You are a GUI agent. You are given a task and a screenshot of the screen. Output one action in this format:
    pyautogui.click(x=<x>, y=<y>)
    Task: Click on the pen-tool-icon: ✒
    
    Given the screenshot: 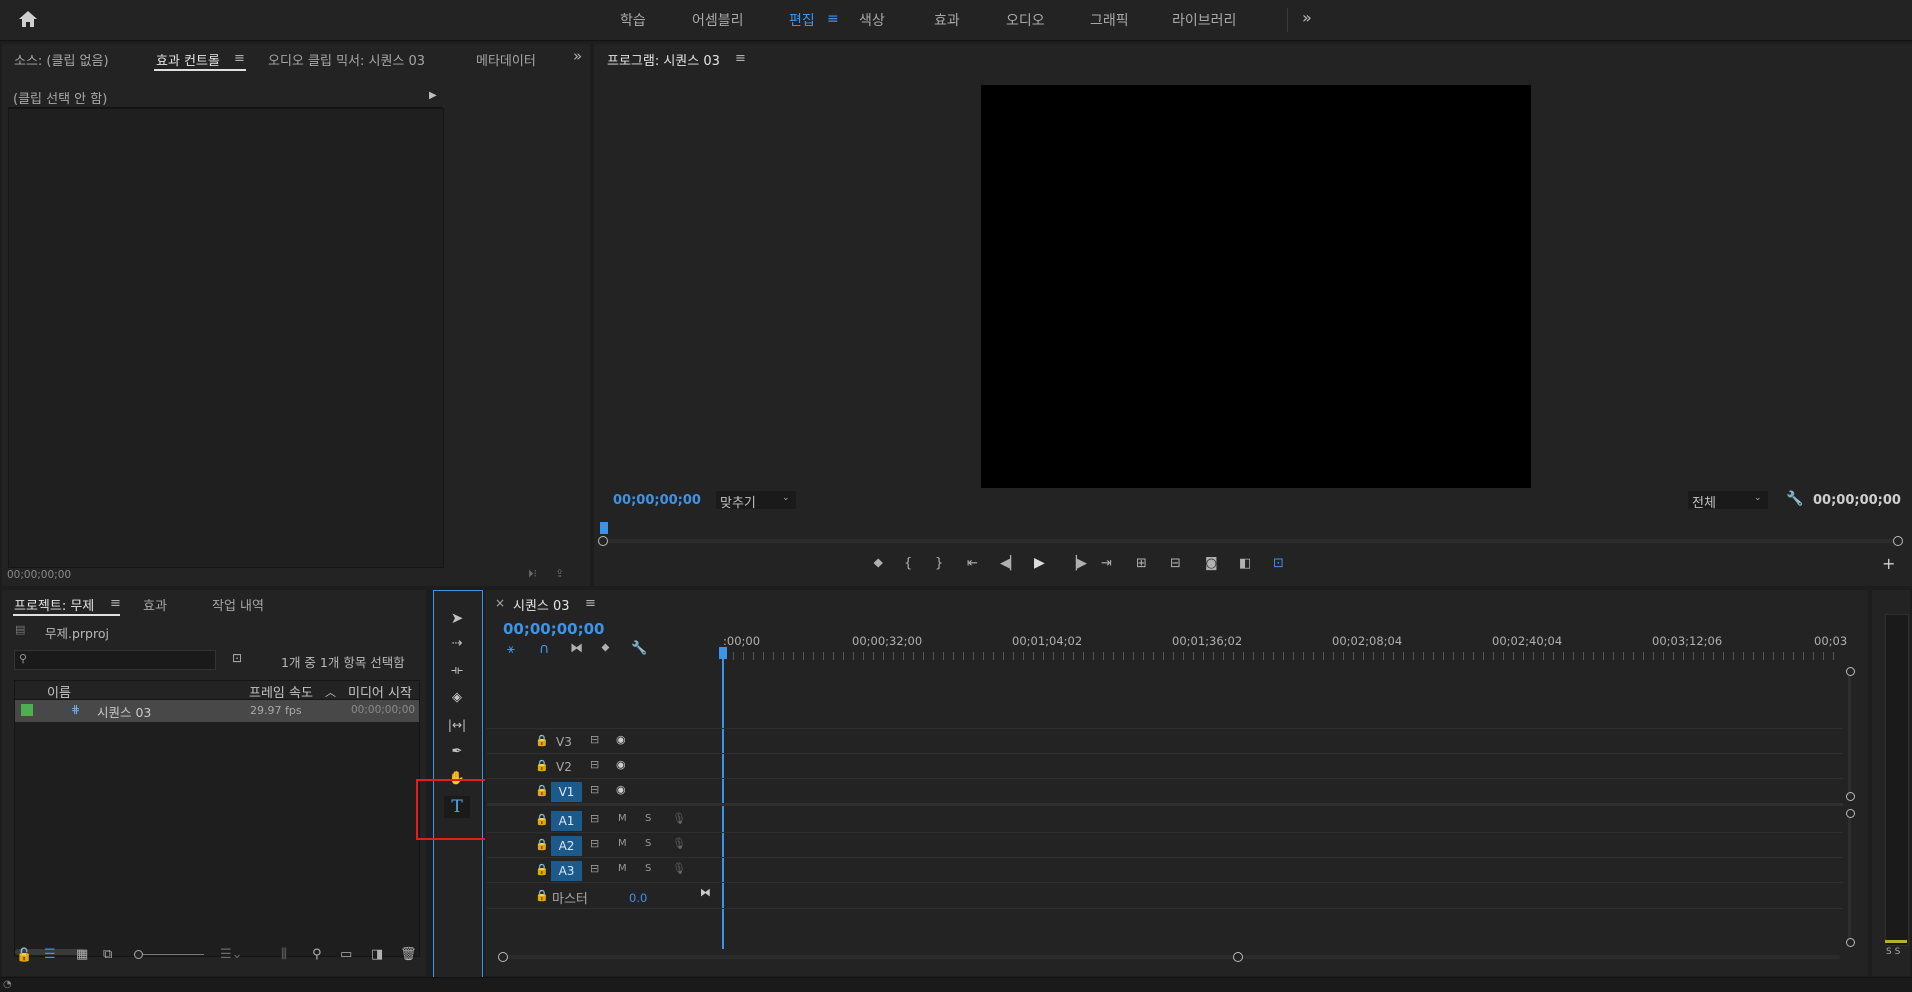 What is the action you would take?
    pyautogui.click(x=457, y=752)
    